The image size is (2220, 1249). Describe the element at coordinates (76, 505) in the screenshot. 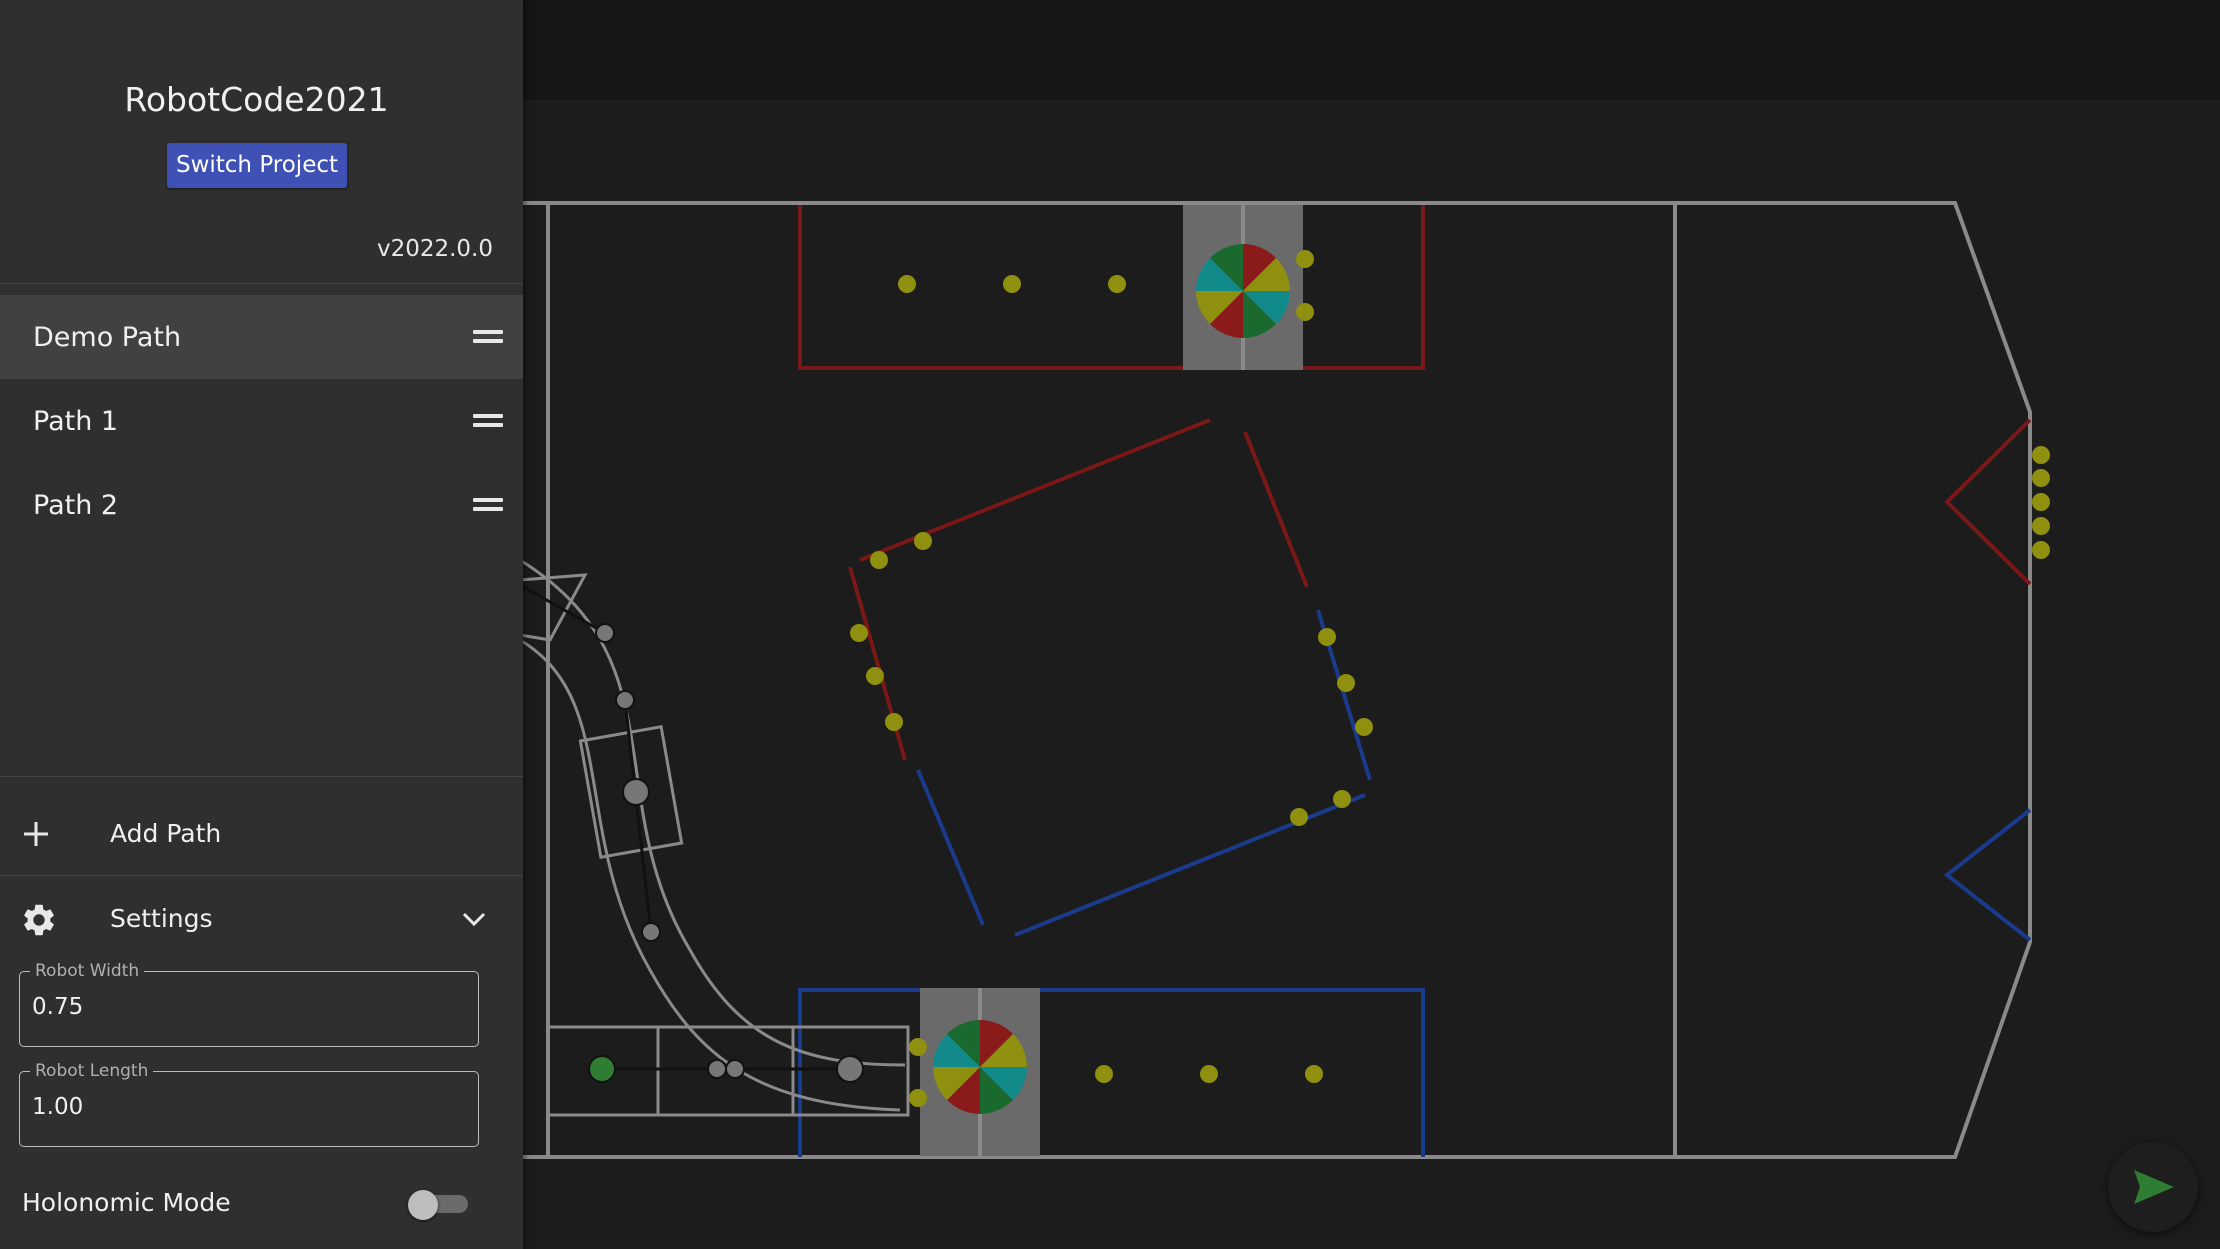

I see `path-item-label: Path 2` at that location.